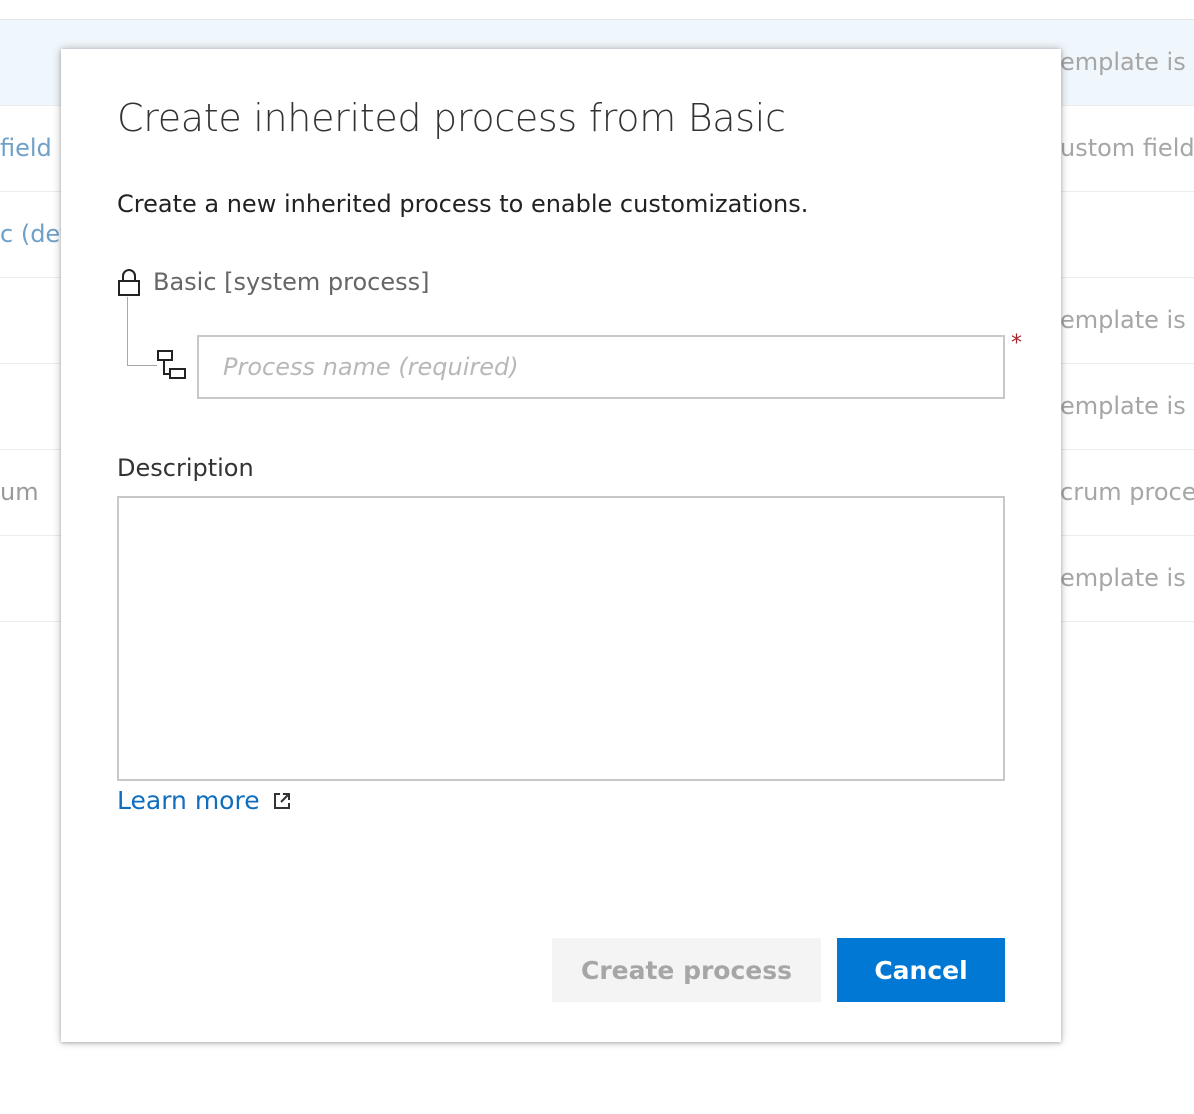 The height and width of the screenshot is (1114, 1194). What do you see at coordinates (31, 148) in the screenshot?
I see `row-name: field` at bounding box center [31, 148].